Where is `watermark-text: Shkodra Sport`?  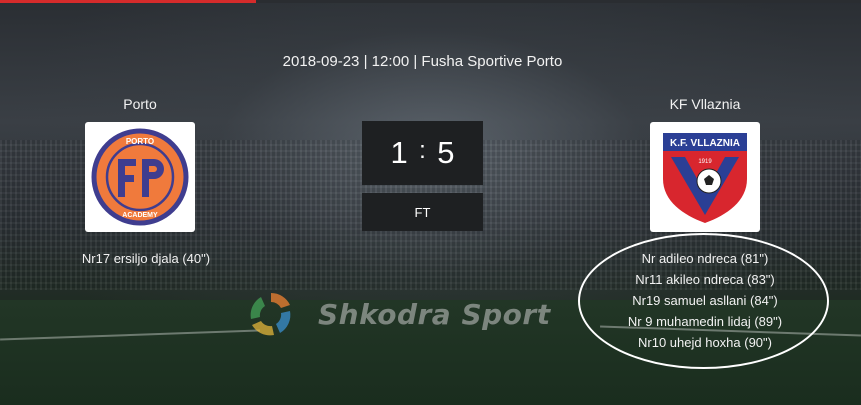
watermark-text: Shkodra Sport is located at coordinates (434, 314).